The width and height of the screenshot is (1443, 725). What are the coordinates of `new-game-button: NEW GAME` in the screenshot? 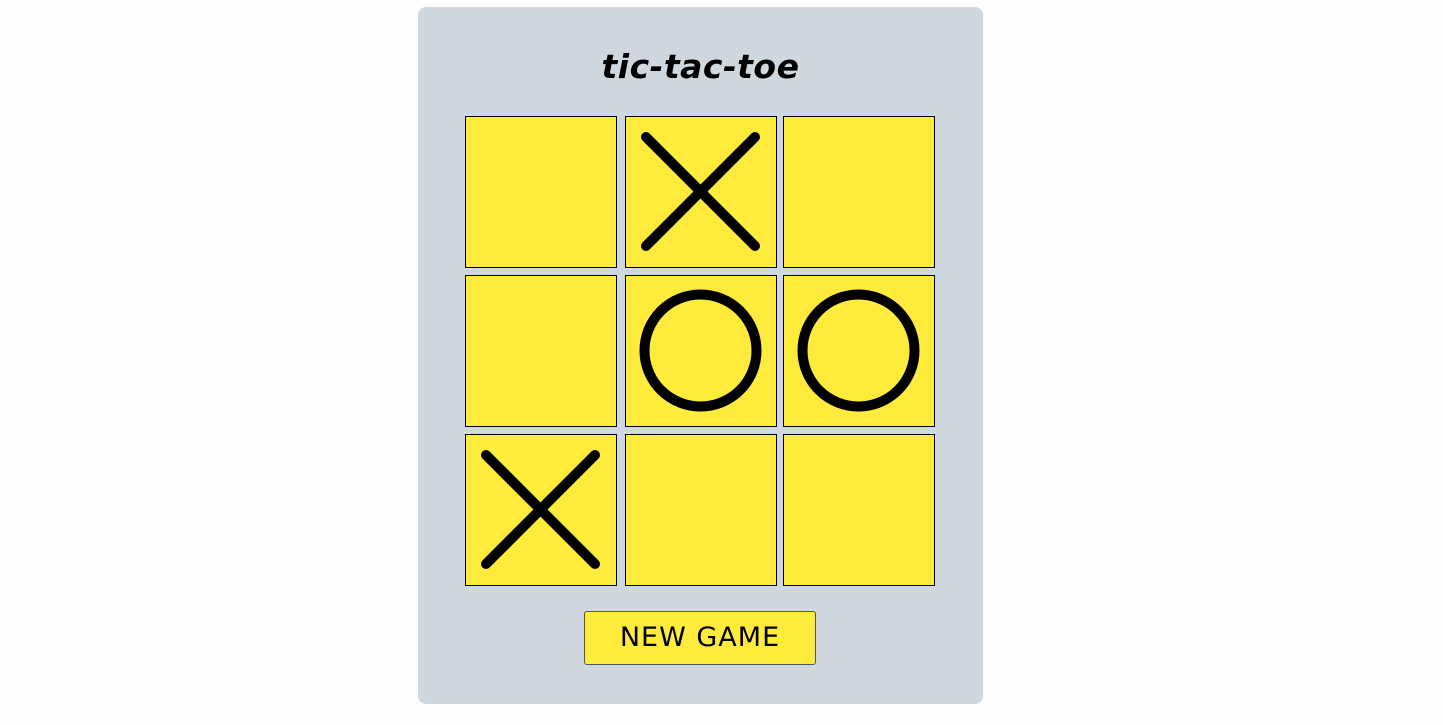 It's located at (700, 638).